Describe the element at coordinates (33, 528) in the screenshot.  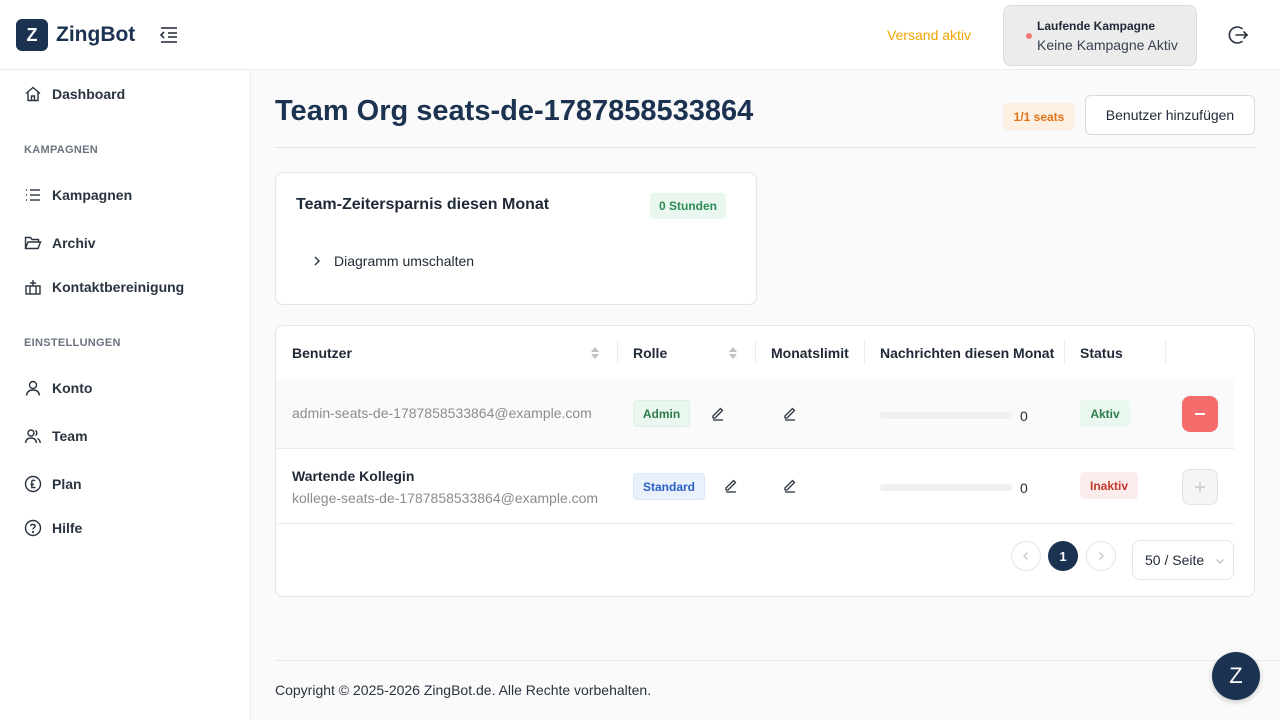
I see `help-icon` at that location.